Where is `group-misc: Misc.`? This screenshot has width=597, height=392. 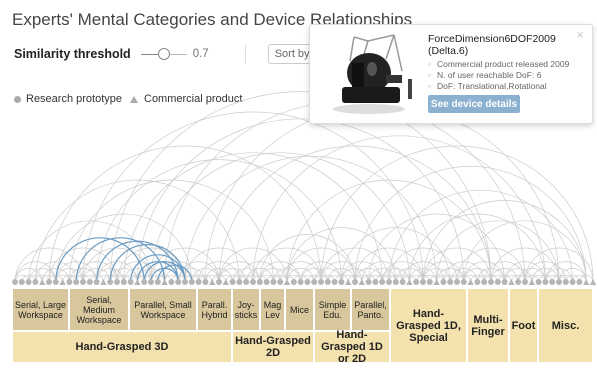 group-misc: Misc. is located at coordinates (565, 325).